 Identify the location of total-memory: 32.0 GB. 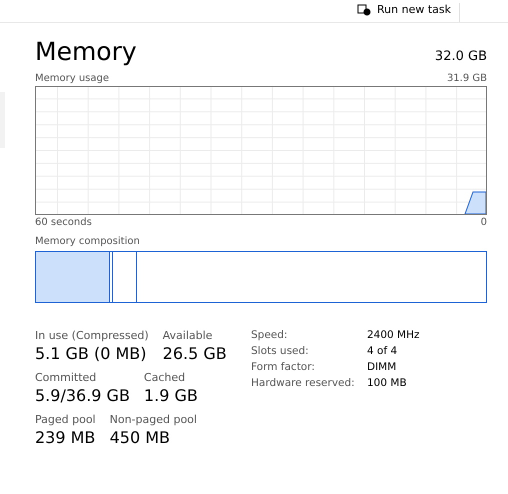
(460, 57).